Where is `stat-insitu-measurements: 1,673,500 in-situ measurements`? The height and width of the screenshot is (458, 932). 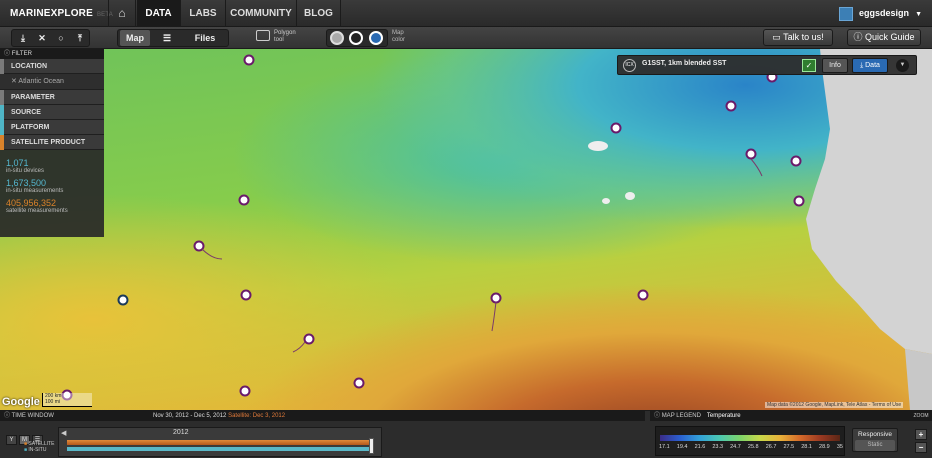 stat-insitu-measurements: 1,673,500 in-situ measurements is located at coordinates (35, 186).